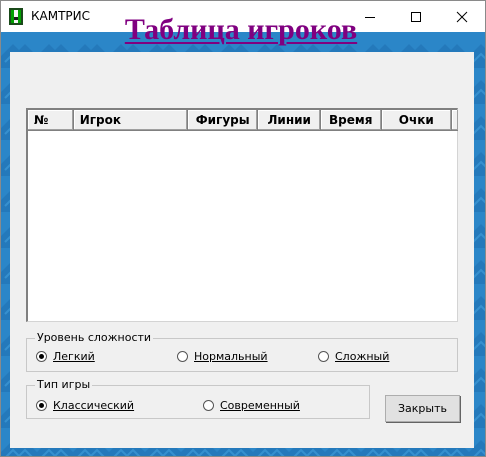 This screenshot has width=486, height=457. What do you see at coordinates (455, 120) in the screenshot?
I see `column-header-filler` at bounding box center [455, 120].